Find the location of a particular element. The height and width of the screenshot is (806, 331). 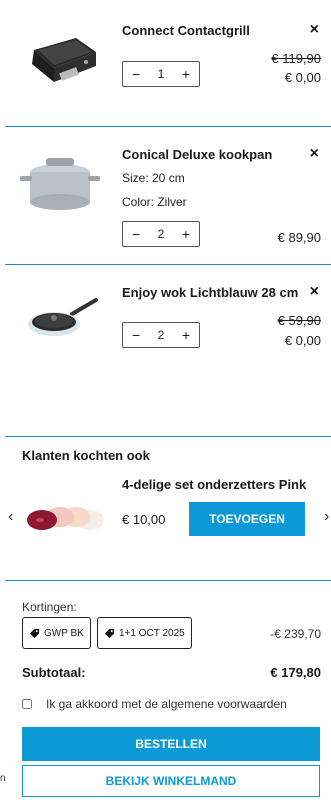

upsell-title: Klanten kochten ook is located at coordinates (86, 455).